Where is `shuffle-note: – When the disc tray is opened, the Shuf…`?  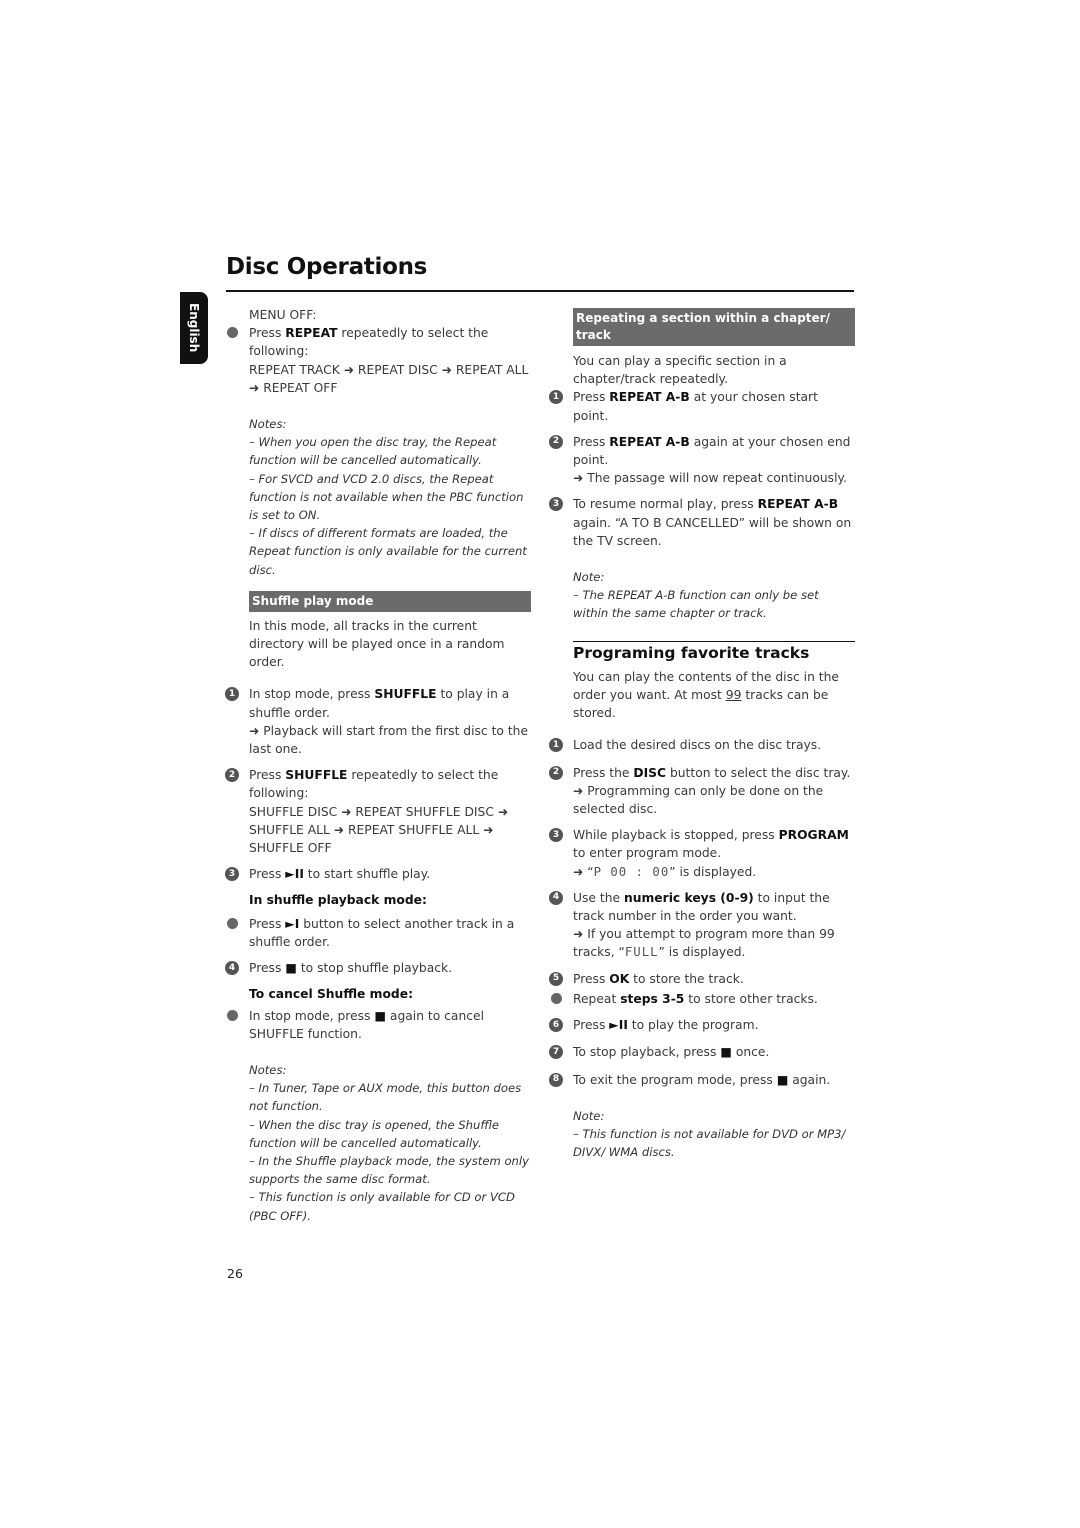 shuffle-note: – When the disc tray is opened, the Shuf… is located at coordinates (374, 1133).